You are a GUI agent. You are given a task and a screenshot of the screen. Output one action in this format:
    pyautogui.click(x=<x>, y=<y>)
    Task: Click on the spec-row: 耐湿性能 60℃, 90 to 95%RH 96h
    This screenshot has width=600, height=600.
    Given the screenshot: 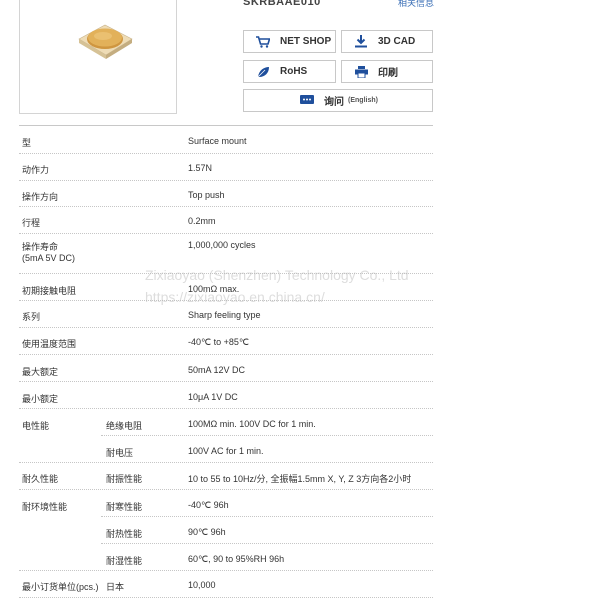 What is the action you would take?
    pyautogui.click(x=226, y=557)
    